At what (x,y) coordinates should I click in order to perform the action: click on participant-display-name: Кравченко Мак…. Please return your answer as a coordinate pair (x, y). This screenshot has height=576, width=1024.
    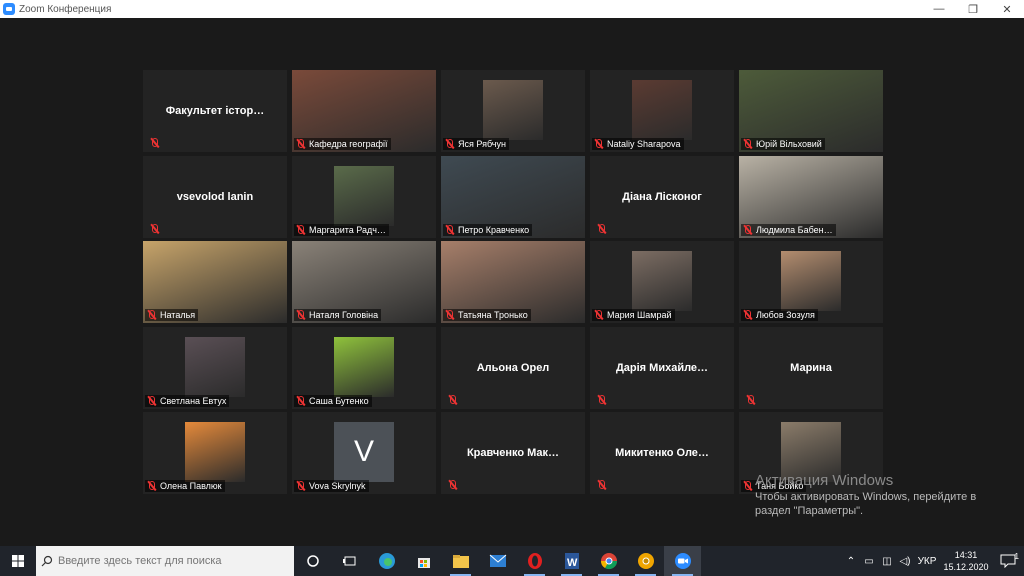
    Looking at the image, I should click on (513, 453).